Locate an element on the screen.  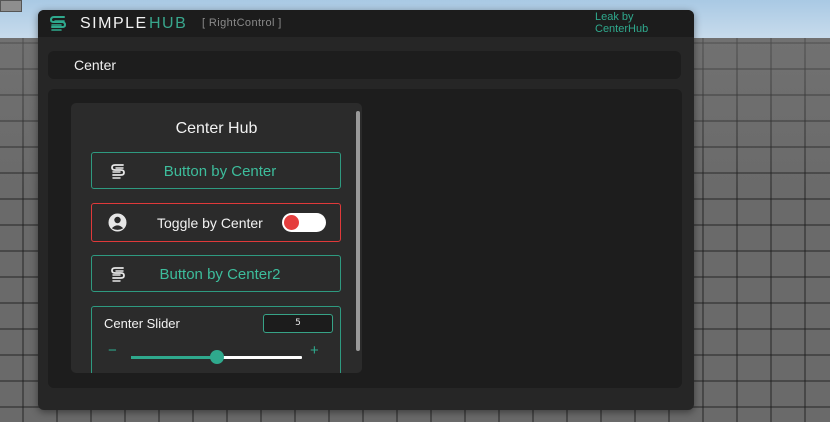
button-label: Button by Center is located at coordinates (220, 171).